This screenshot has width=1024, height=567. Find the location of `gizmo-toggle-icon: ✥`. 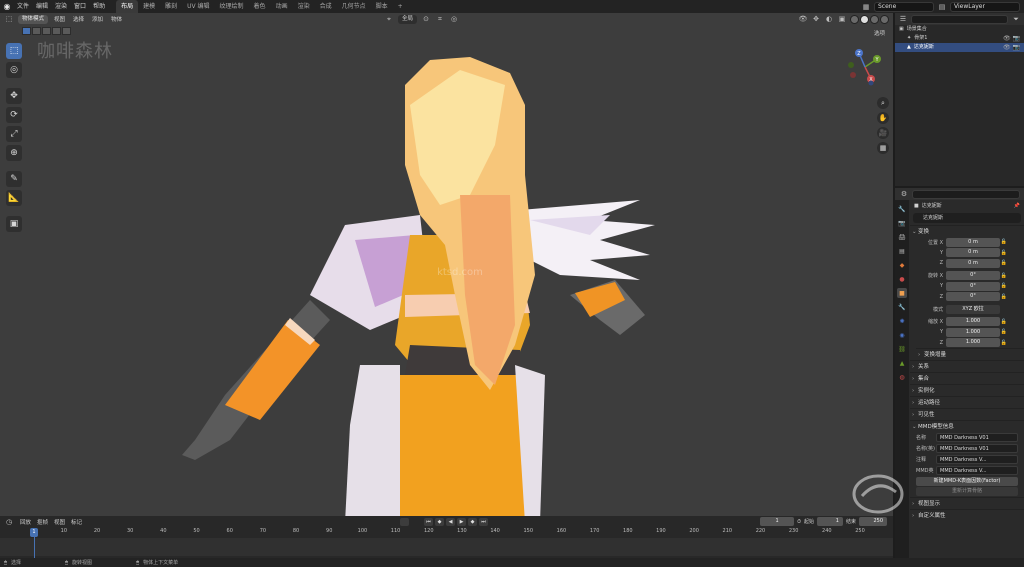

gizmo-toggle-icon: ✥ is located at coordinates (816, 19).